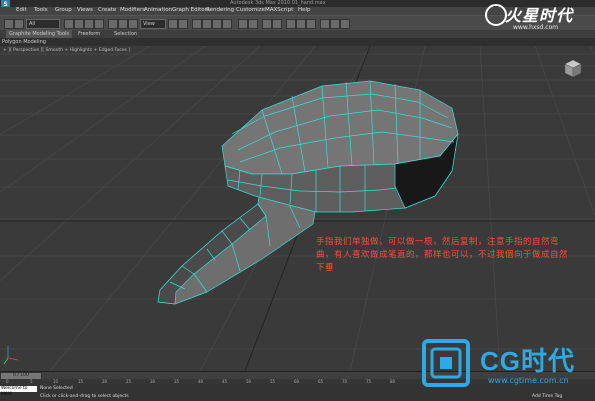 This screenshot has height=401, width=595. I want to click on menu-create: Create, so click(107, 10).